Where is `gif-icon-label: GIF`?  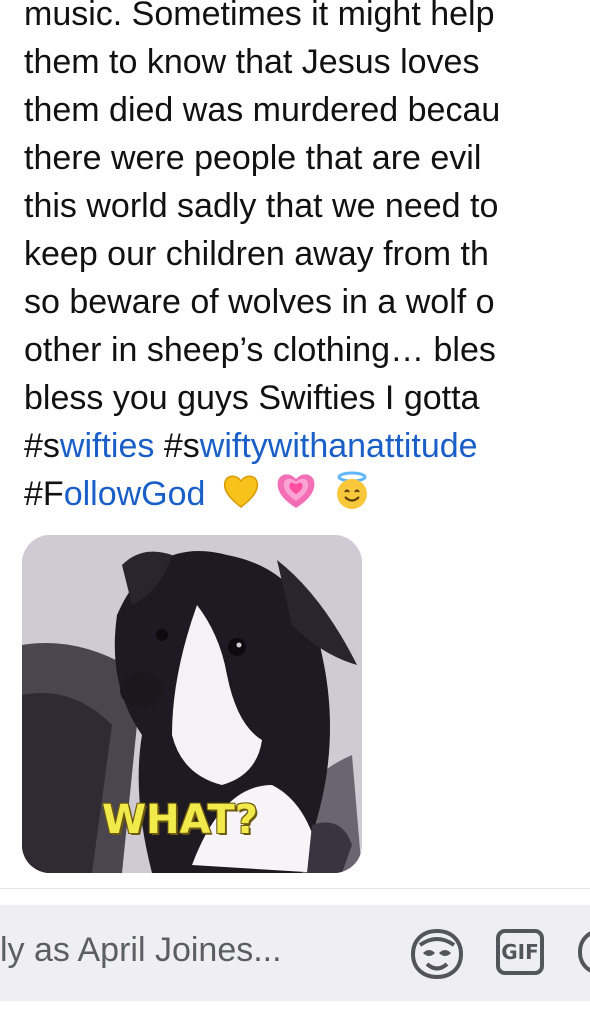
gif-icon-label: GIF is located at coordinates (520, 952).